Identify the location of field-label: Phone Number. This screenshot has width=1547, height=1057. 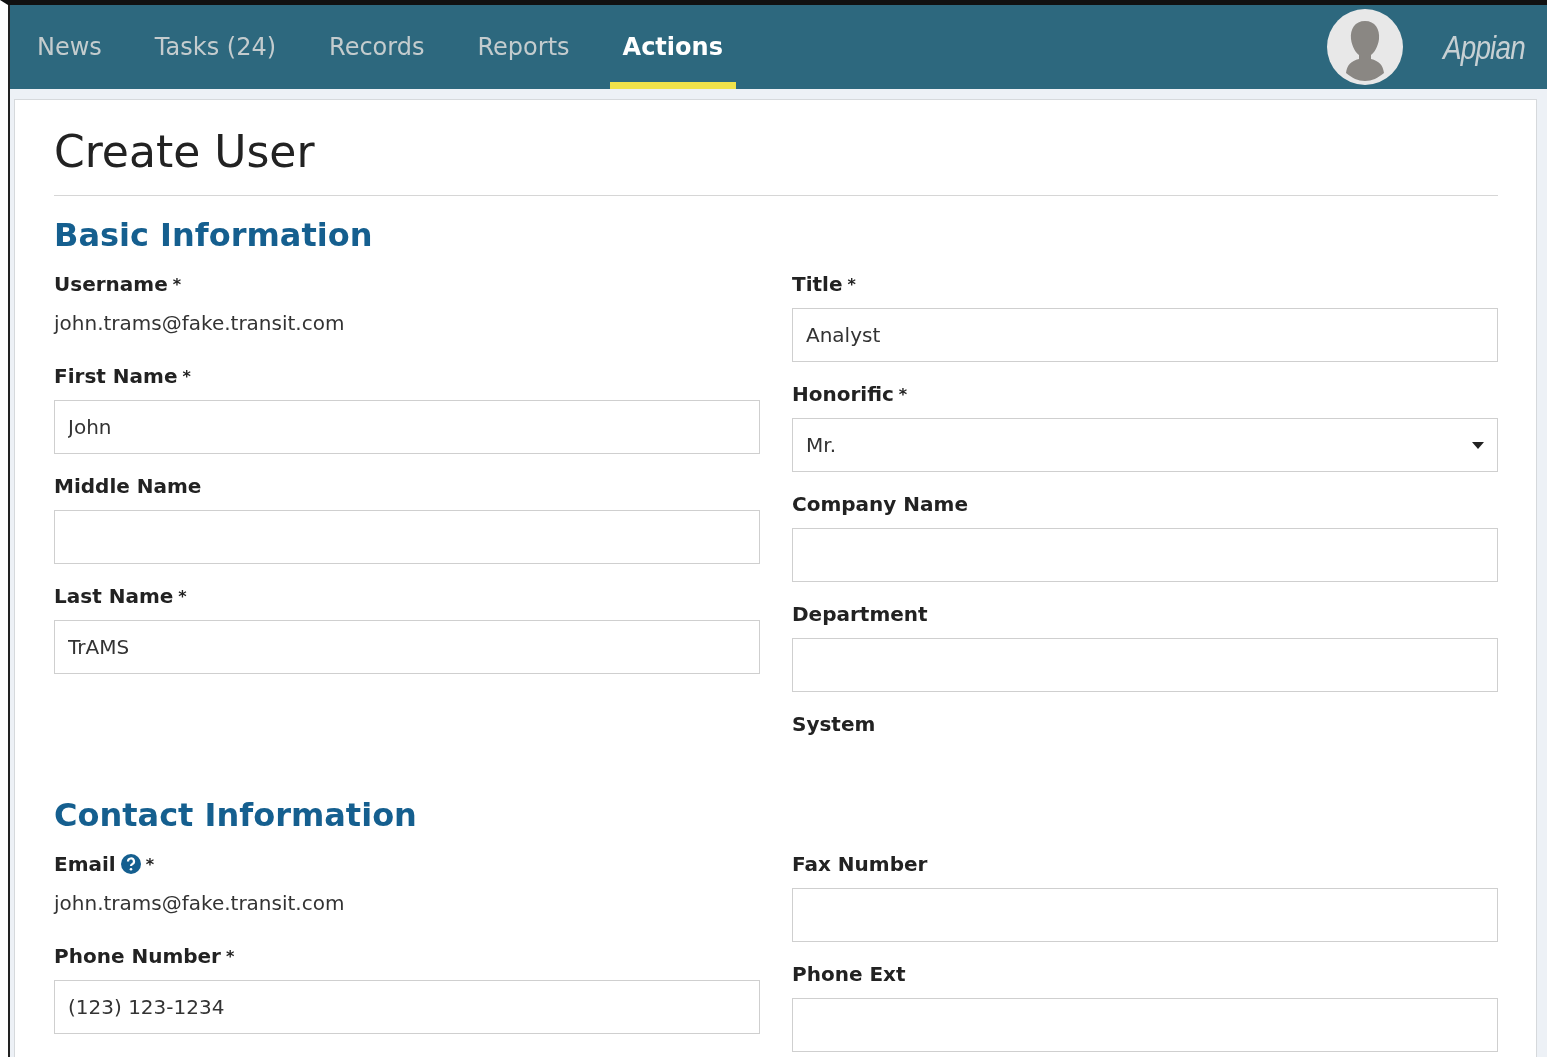
(137, 956).